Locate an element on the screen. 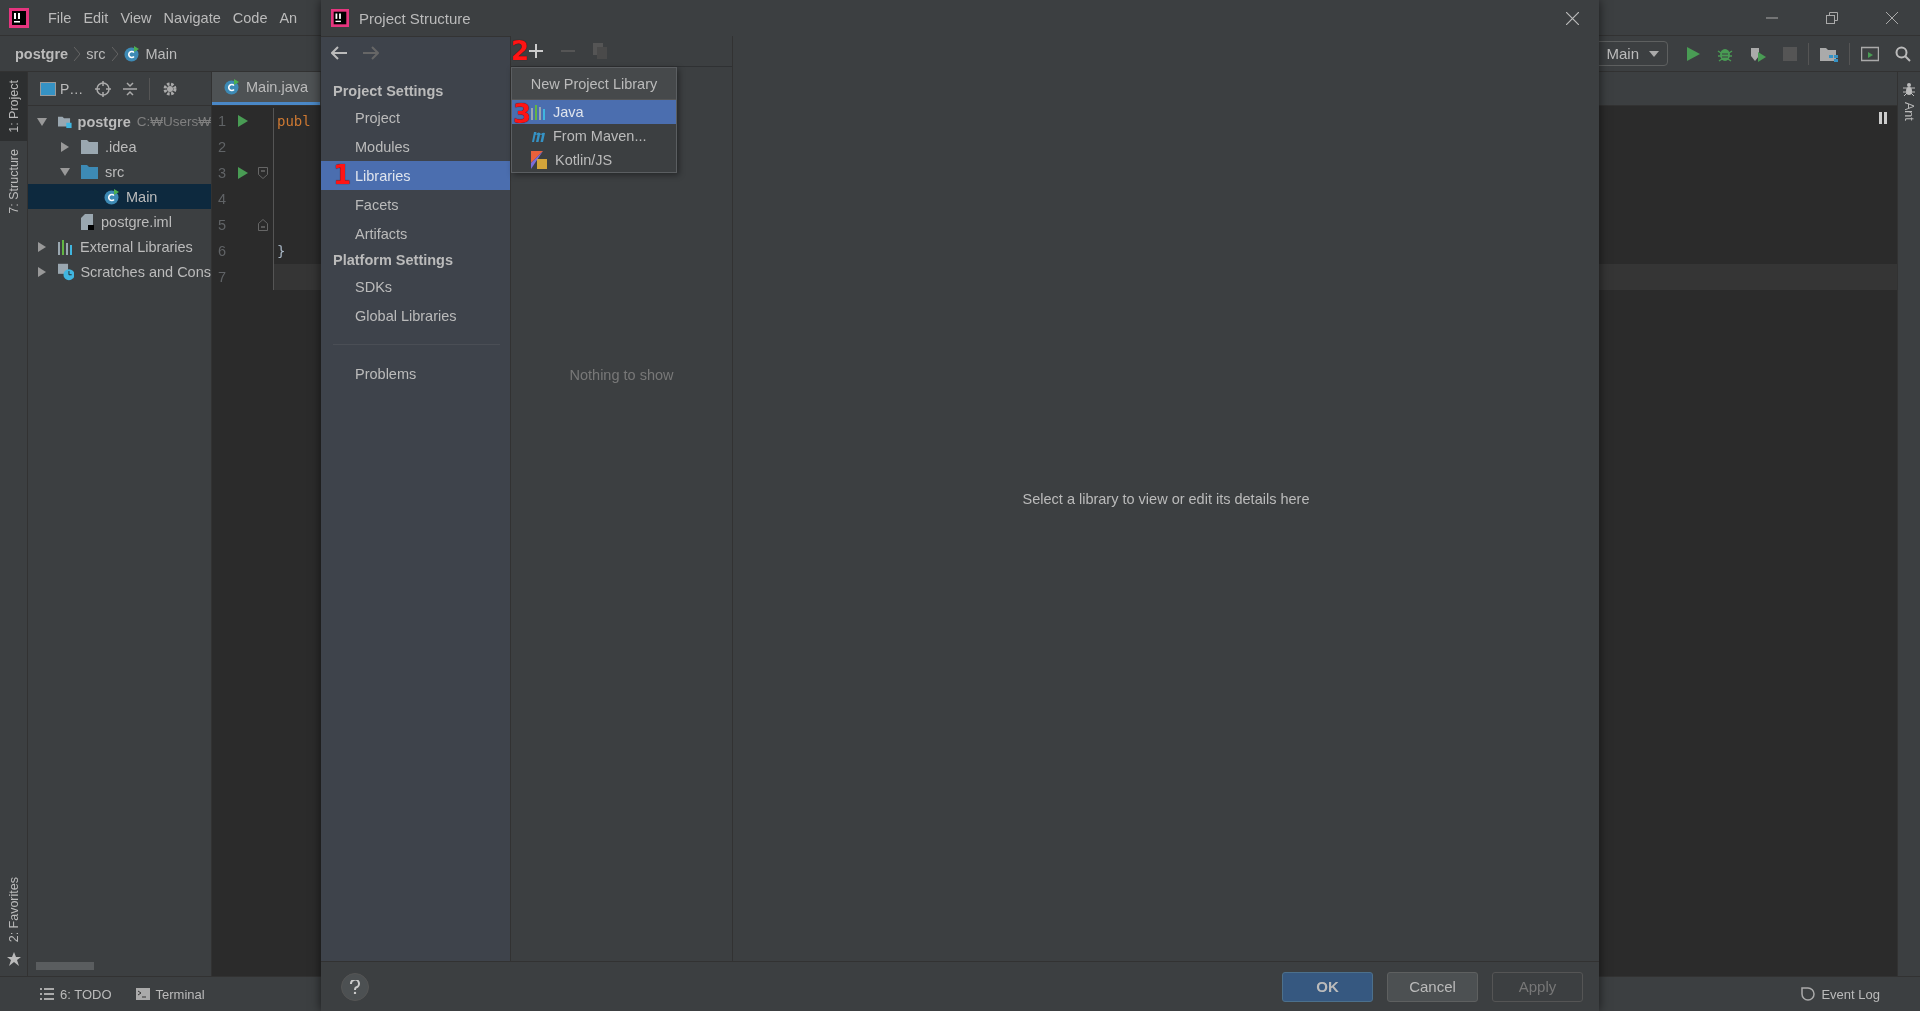 The height and width of the screenshot is (1011, 1920). maven-icon is located at coordinates (539, 136).